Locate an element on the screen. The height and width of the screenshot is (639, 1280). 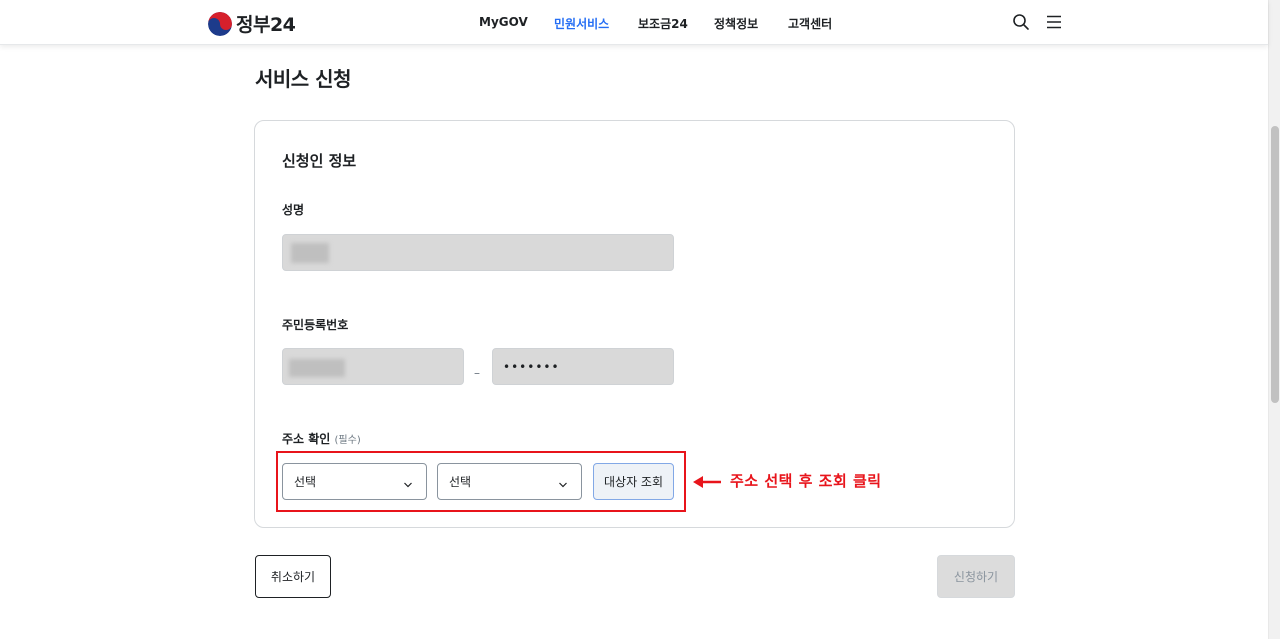
rrn-front-redacted-block is located at coordinates (317, 368).